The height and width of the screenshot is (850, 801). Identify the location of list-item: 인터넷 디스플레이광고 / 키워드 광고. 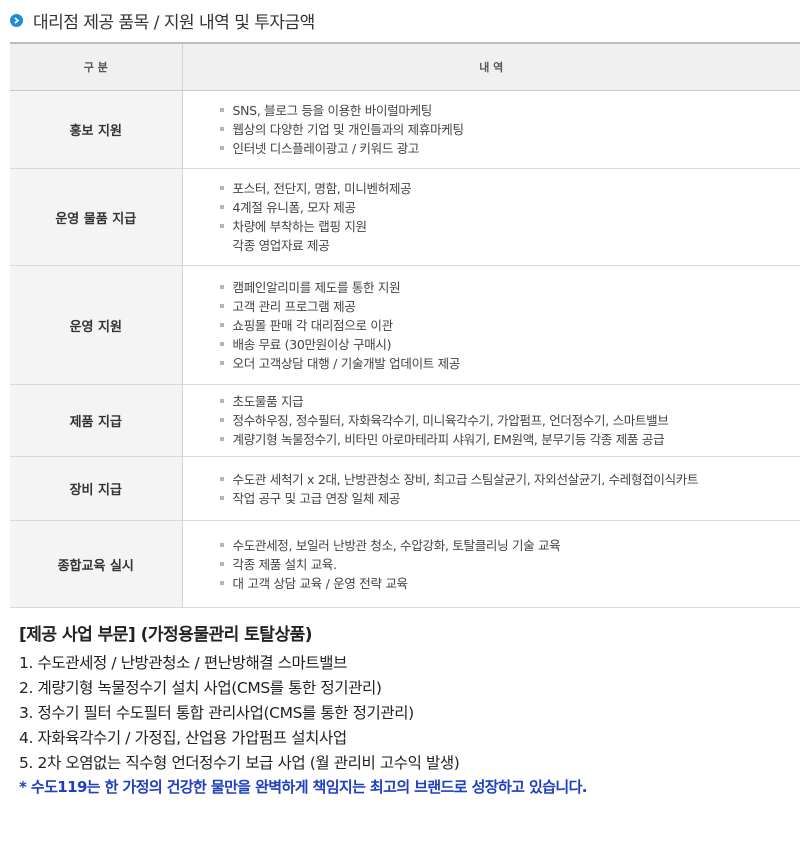
(509, 148).